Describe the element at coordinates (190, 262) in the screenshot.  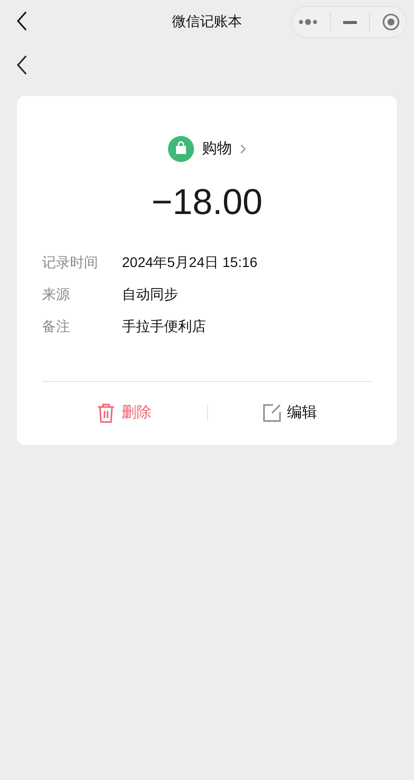
I see `detail-value: 2024年5月24日 15:16` at that location.